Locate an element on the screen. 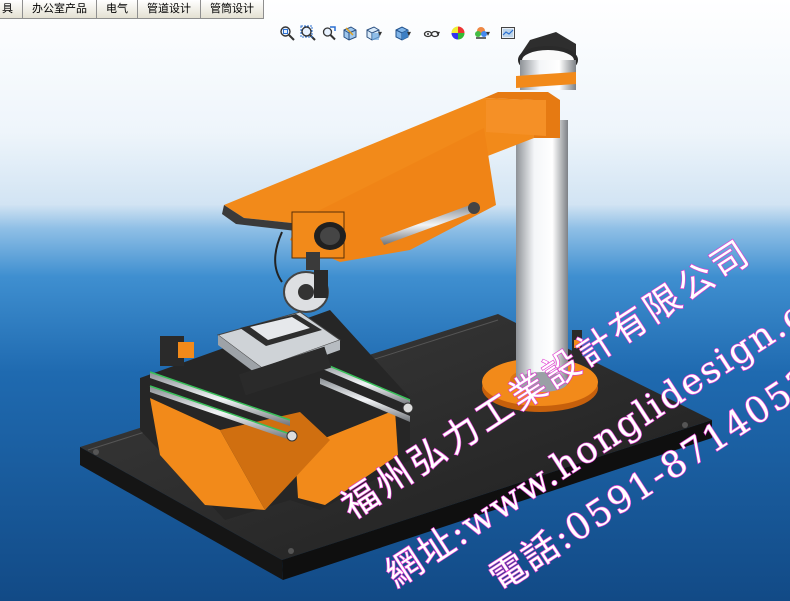 The height and width of the screenshot is (601, 790). apply-scene-icon: ▾ is located at coordinates (483, 33).